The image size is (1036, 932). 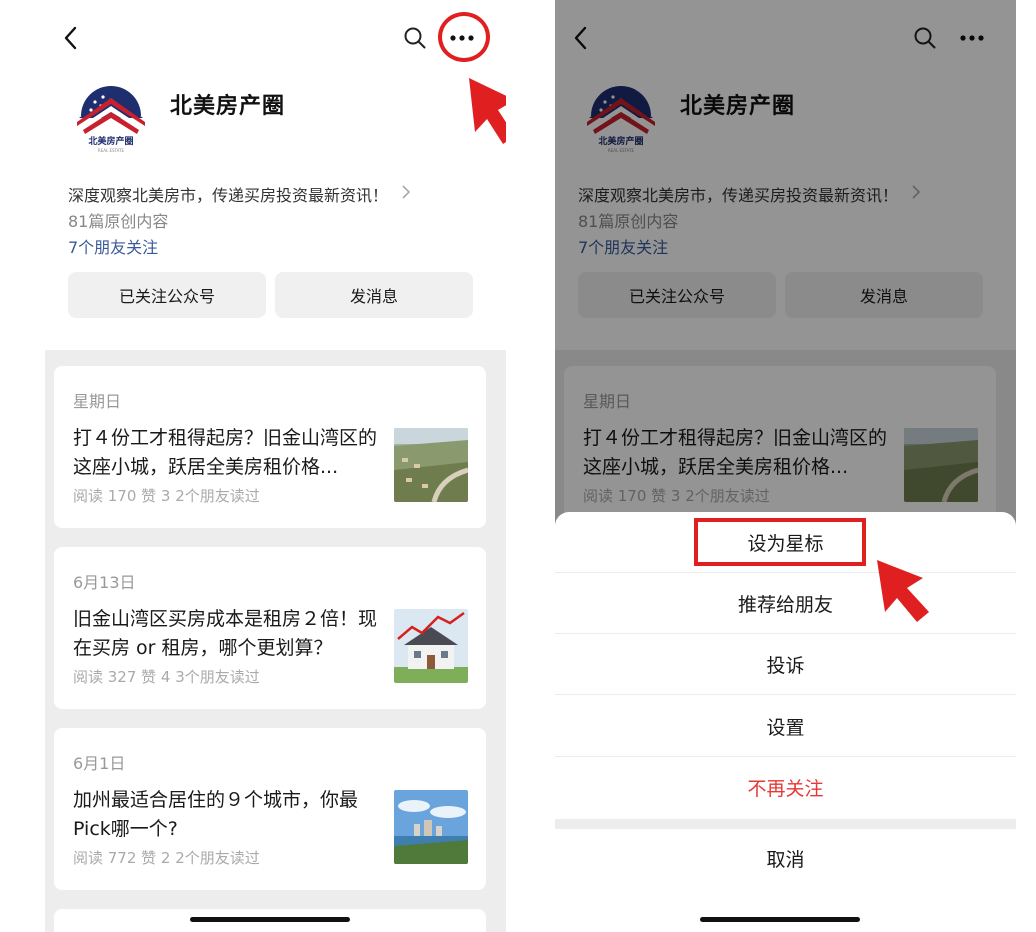 What do you see at coordinates (406, 192) in the screenshot?
I see `chevron-right-icon` at bounding box center [406, 192].